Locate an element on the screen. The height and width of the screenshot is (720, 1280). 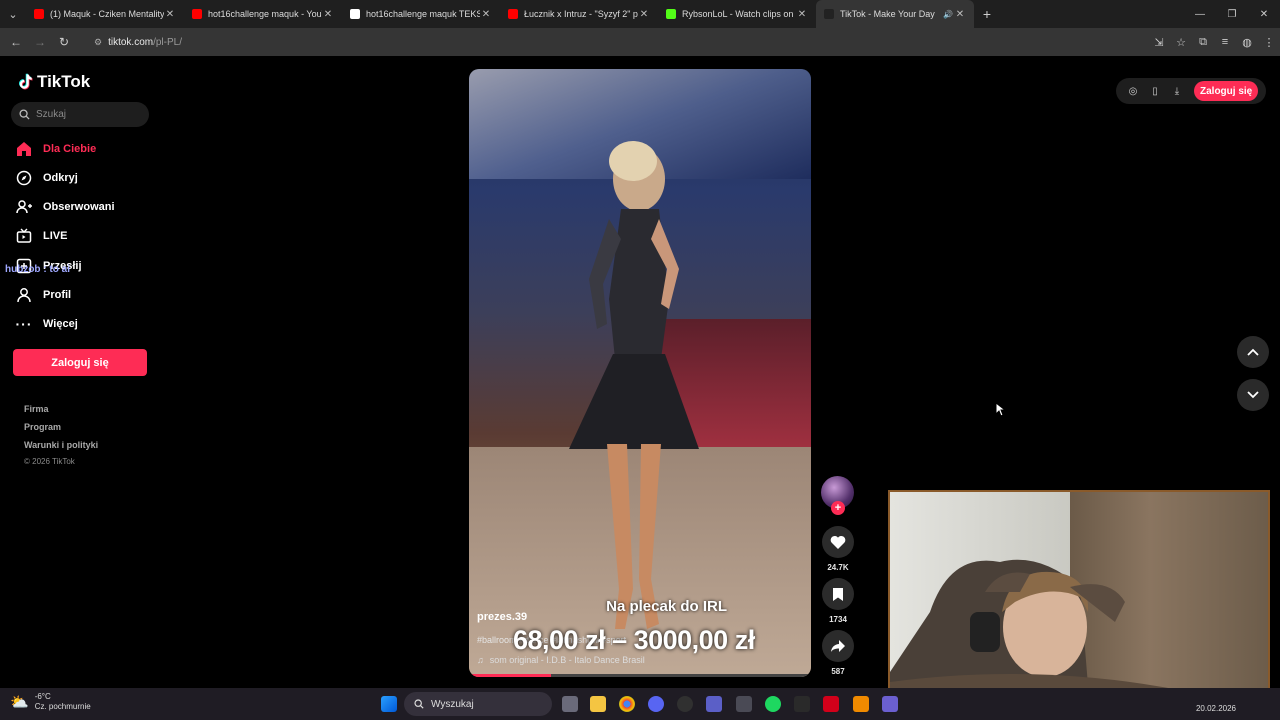
reload-icon: ↻ is located at coordinates (64, 42).